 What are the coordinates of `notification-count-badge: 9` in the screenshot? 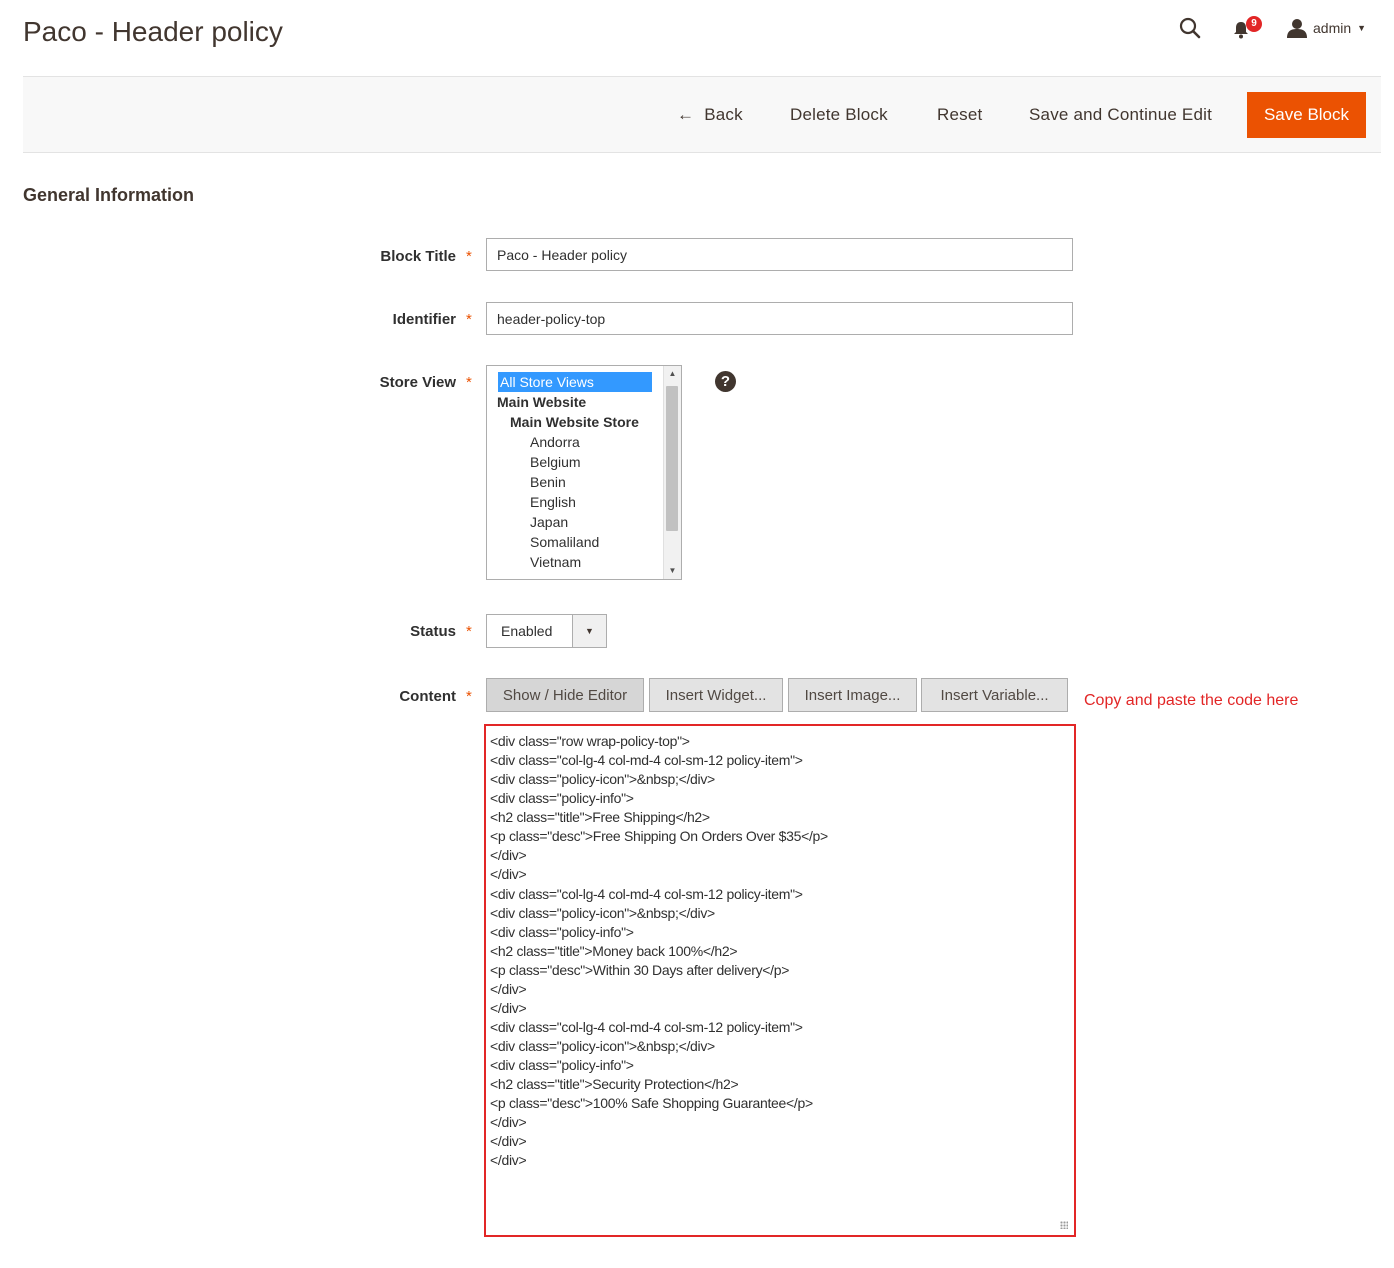 It's located at (1254, 24).